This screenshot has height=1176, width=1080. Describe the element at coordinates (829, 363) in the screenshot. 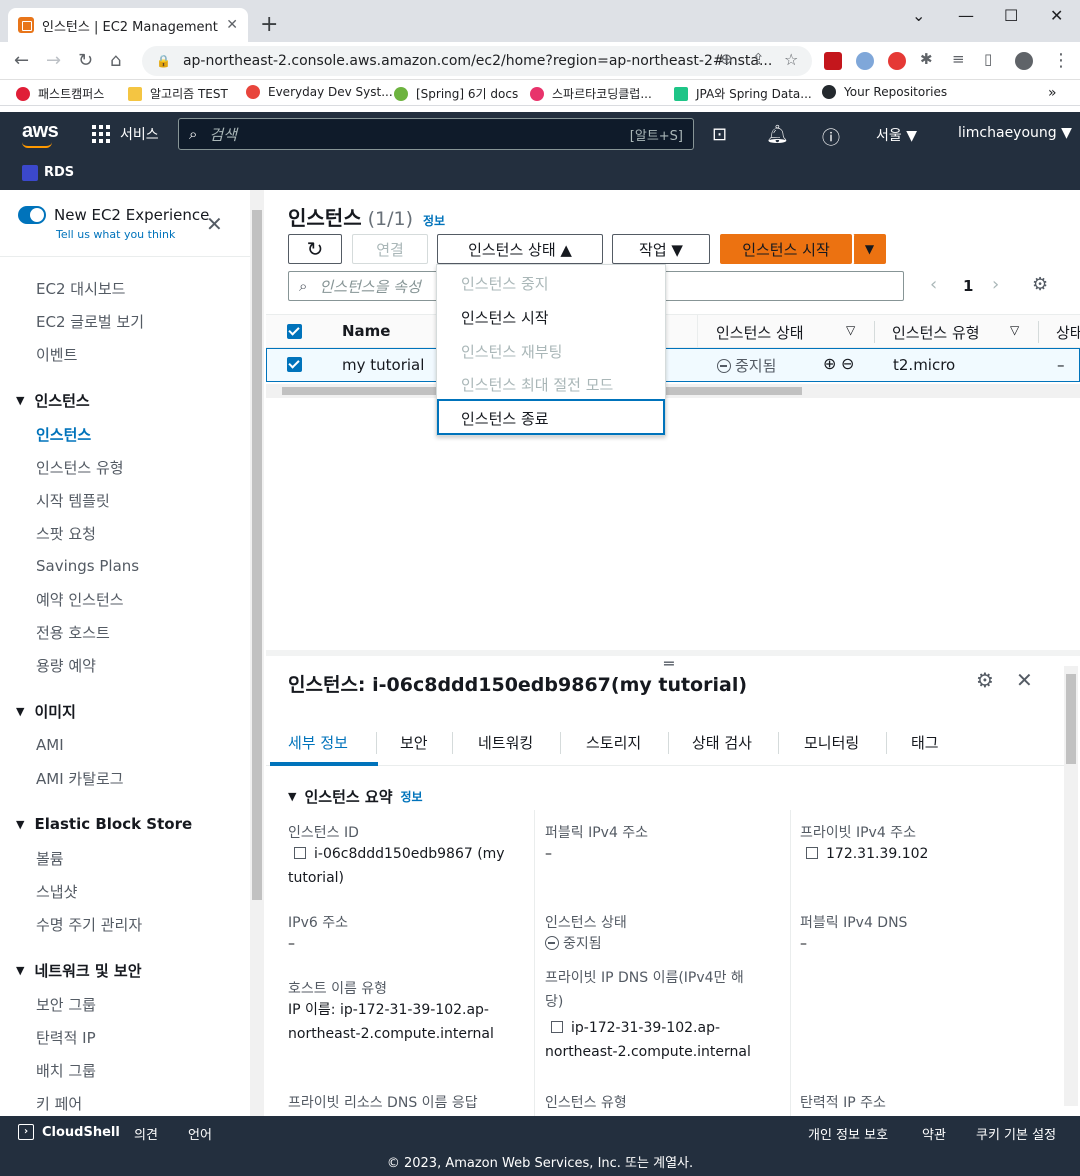

I see `zoom-in-icon: ⊕` at that location.